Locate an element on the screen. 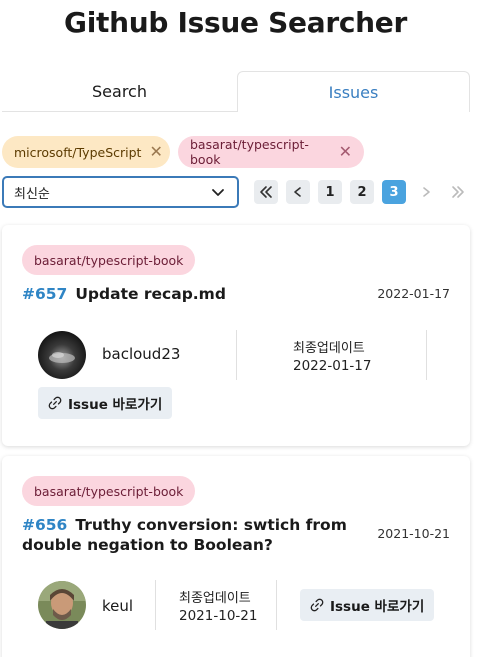 The image size is (478, 657). filter-chip-label: microsoft/TypeScript is located at coordinates (78, 152).